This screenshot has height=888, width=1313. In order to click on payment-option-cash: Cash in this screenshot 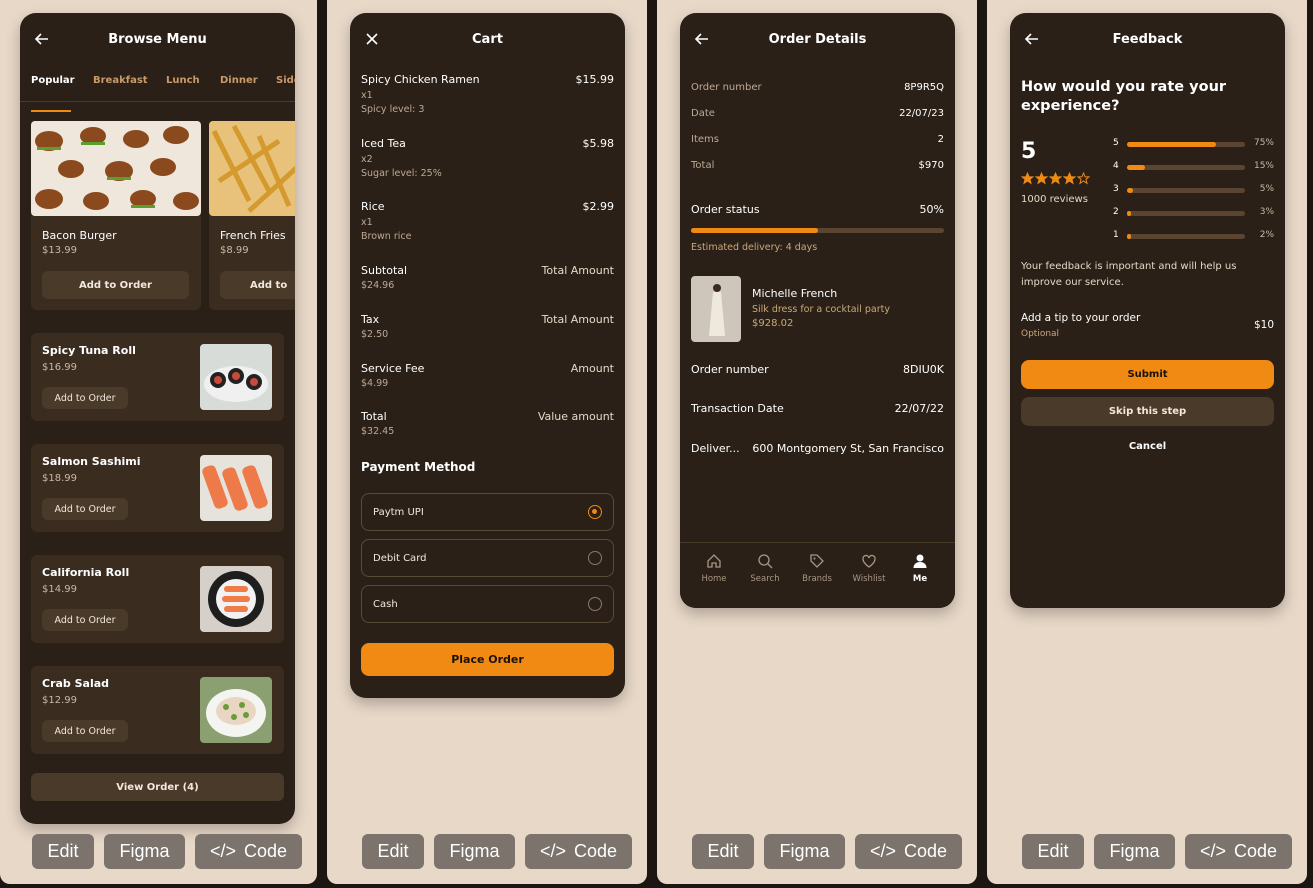, I will do `click(487, 604)`.